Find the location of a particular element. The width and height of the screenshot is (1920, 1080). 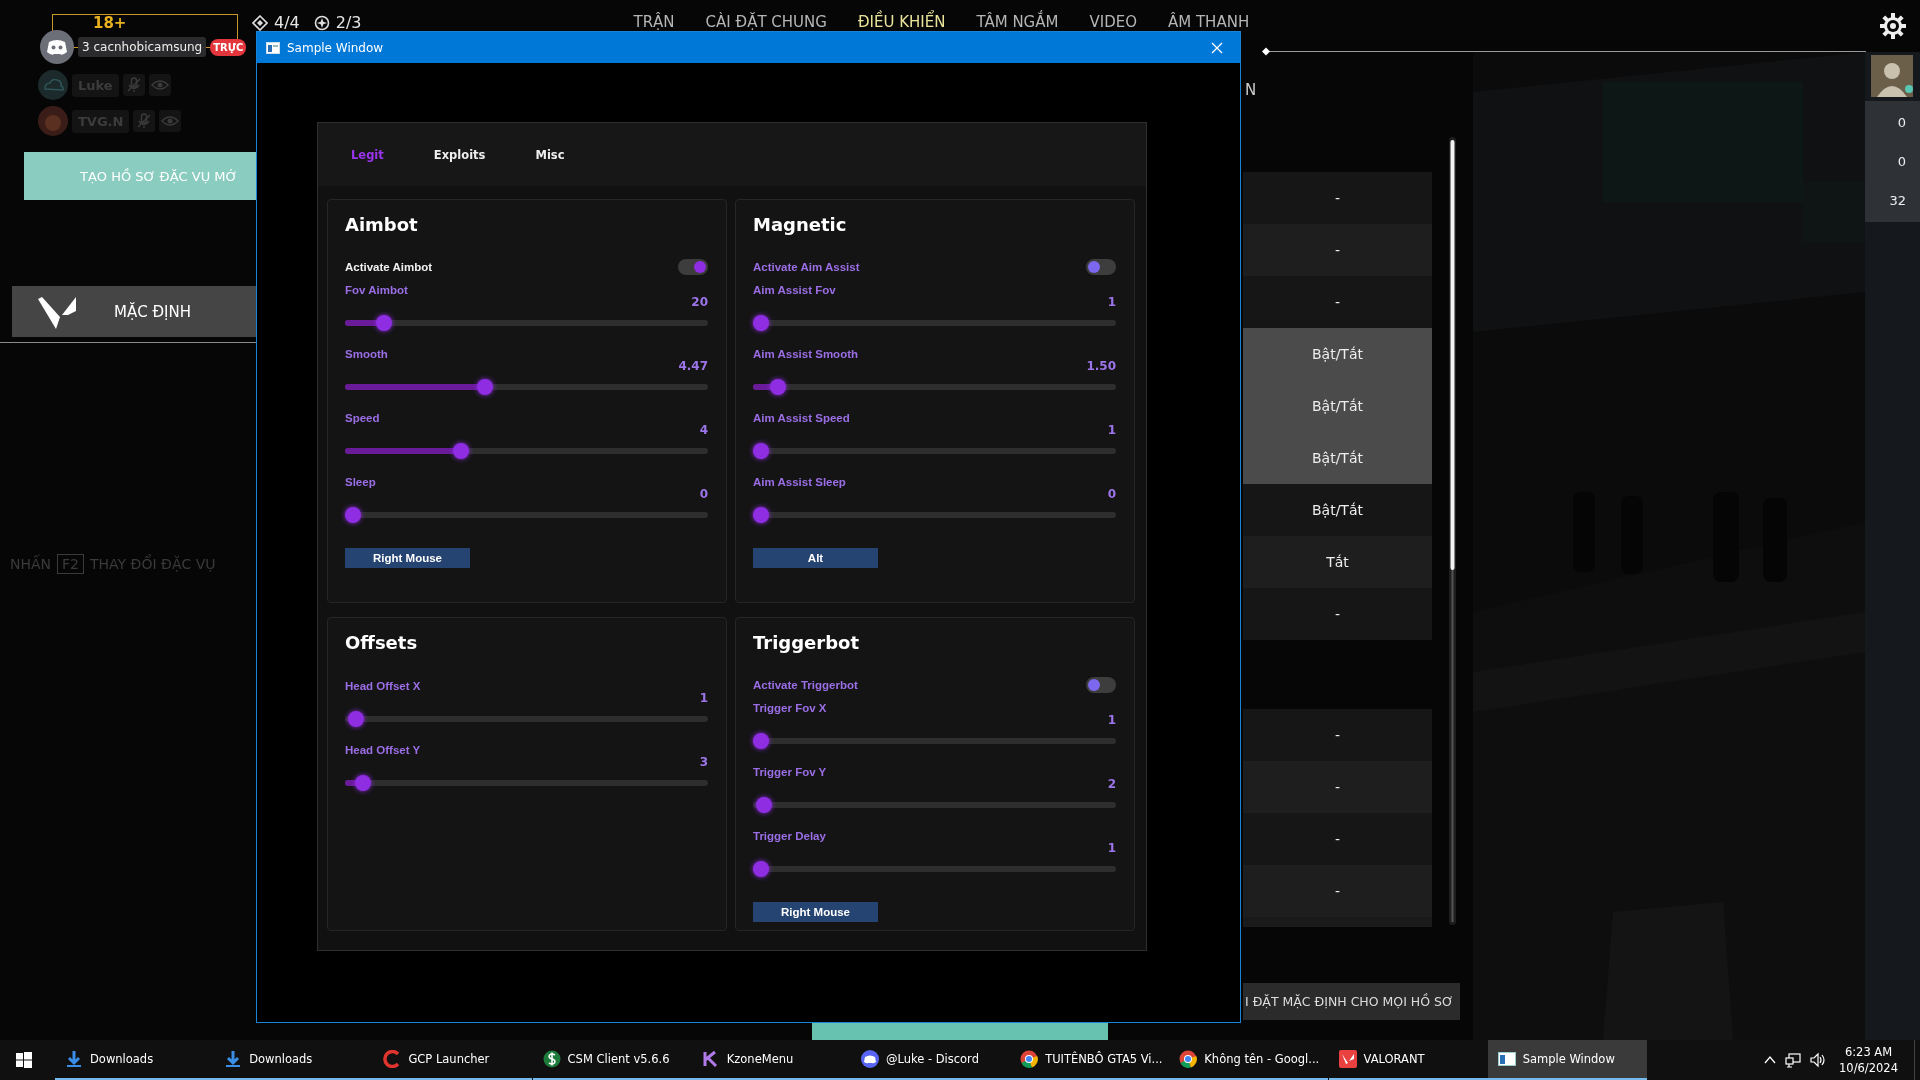

keybind-cell: Tắt is located at coordinates (1337, 562).